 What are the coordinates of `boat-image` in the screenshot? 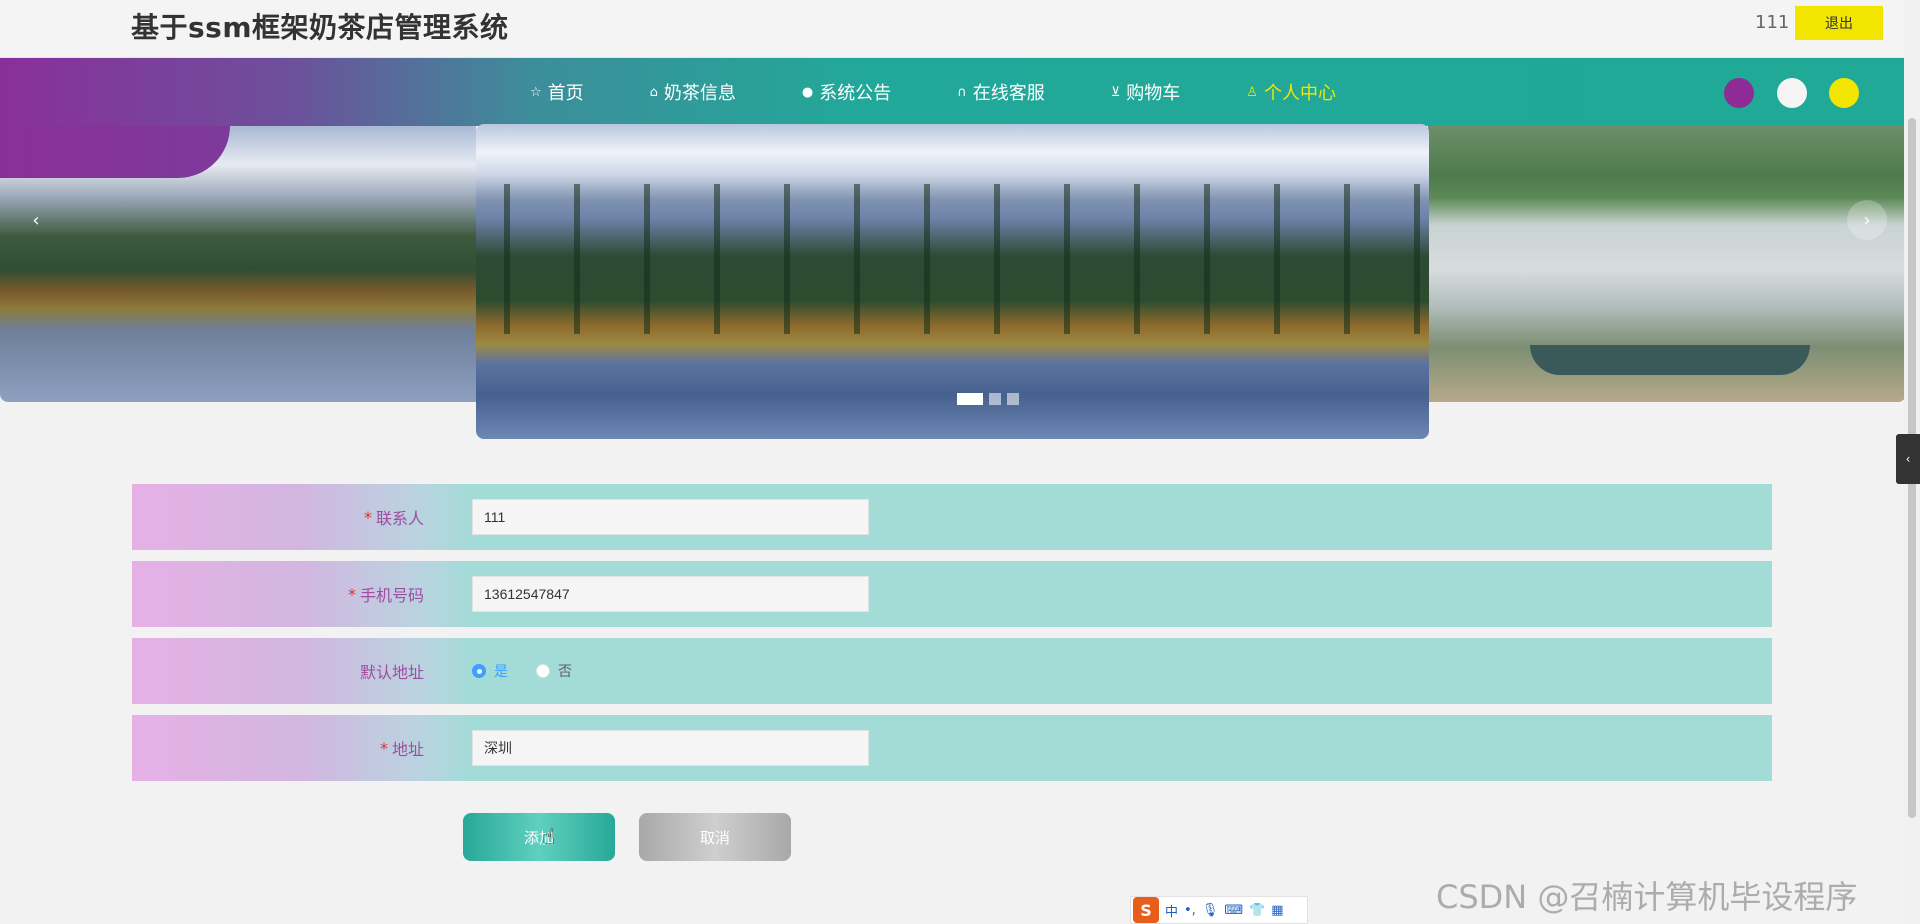 It's located at (1670, 360).